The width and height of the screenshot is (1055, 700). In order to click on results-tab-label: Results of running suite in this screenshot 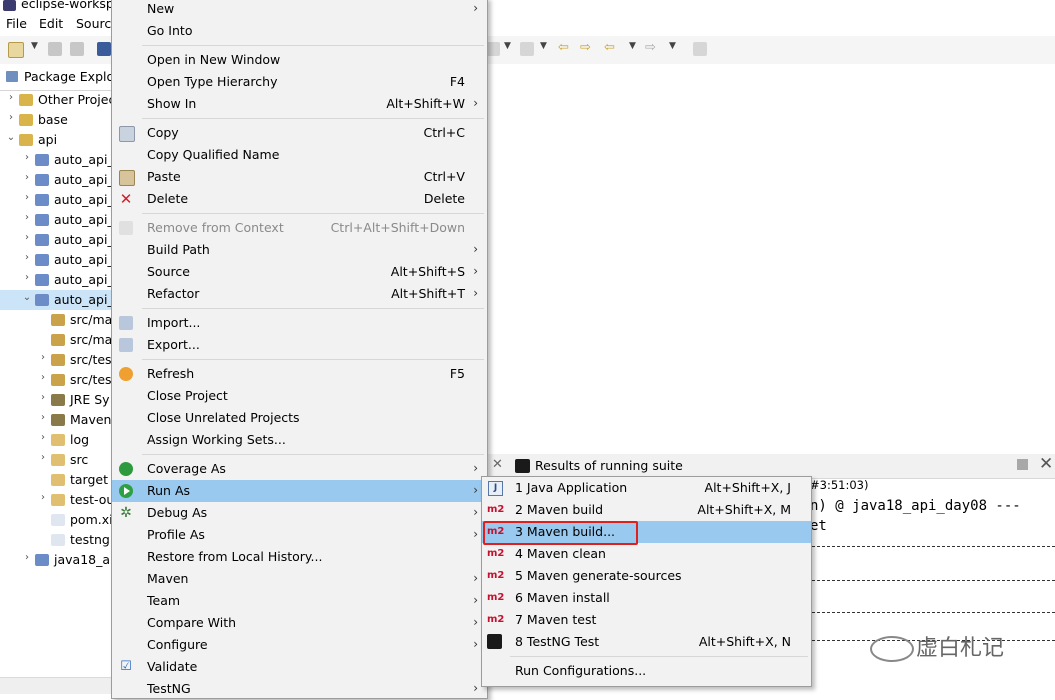, I will do `click(609, 465)`.